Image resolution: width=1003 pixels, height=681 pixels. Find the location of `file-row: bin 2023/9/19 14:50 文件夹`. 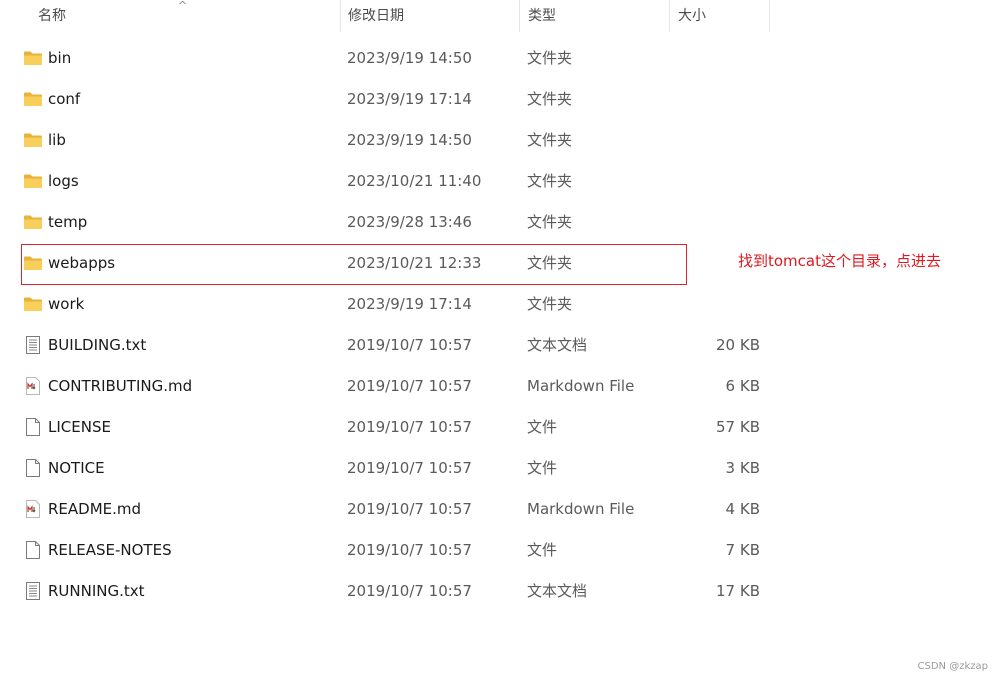

file-row: bin 2023/9/19 14:50 文件夹 is located at coordinates (390, 58).